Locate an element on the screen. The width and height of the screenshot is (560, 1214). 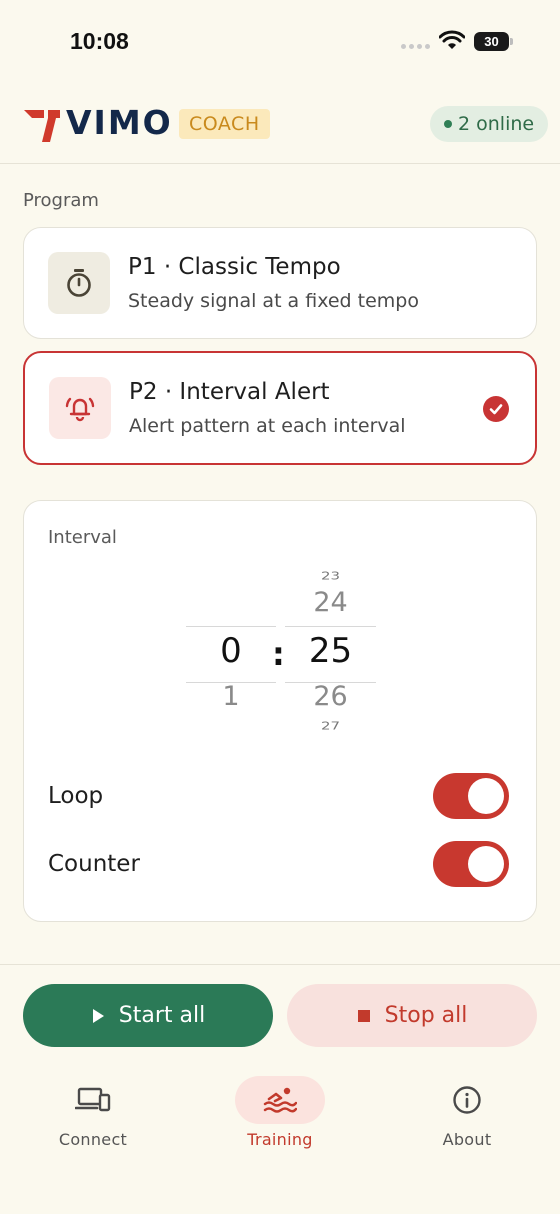
stop-all-label: Stop all is located at coordinates (426, 1015).